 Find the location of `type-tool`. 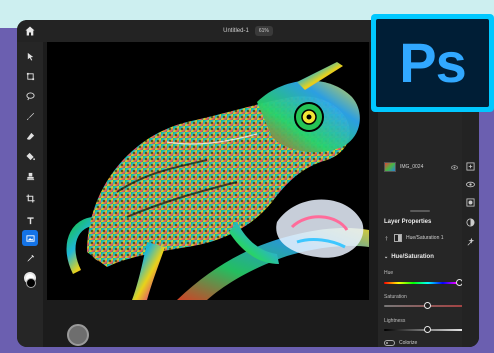

type-tool is located at coordinates (30, 220).